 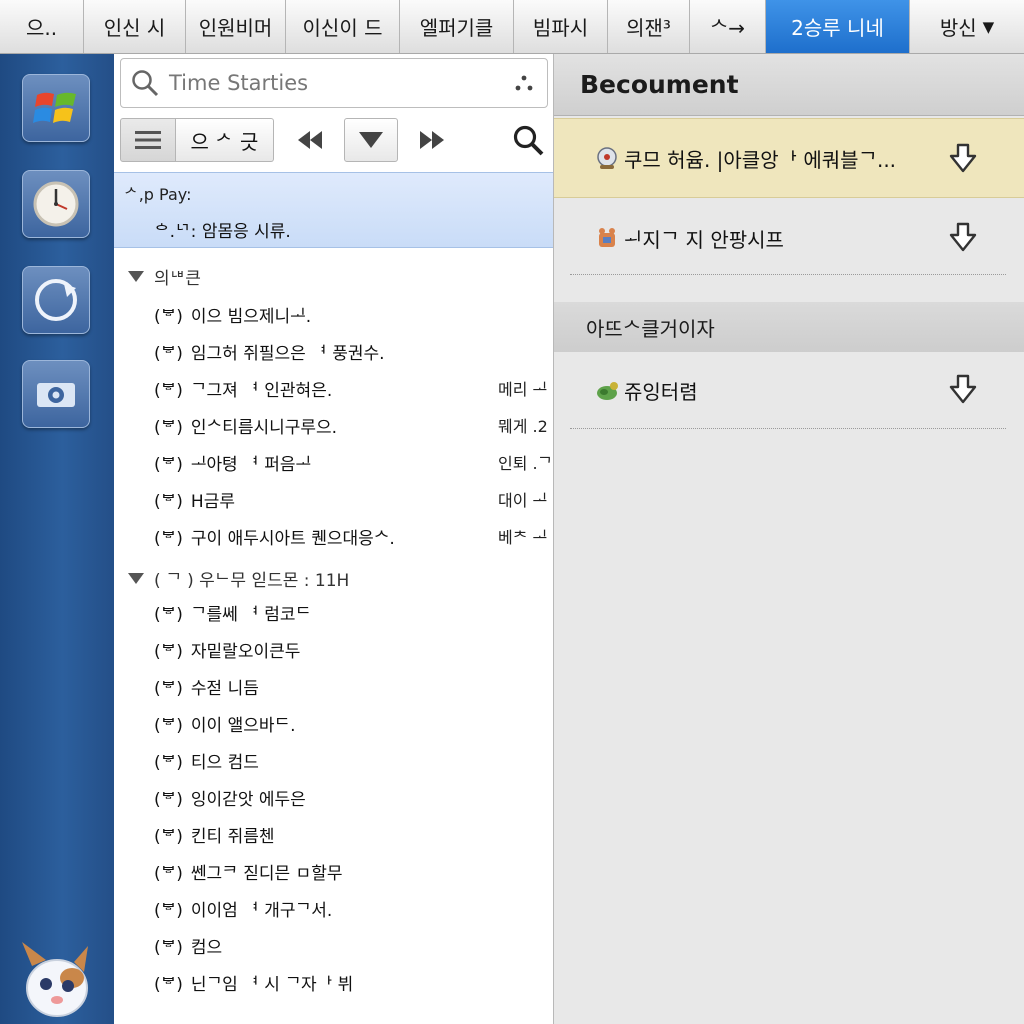 I want to click on toy-icon, so click(x=607, y=237).